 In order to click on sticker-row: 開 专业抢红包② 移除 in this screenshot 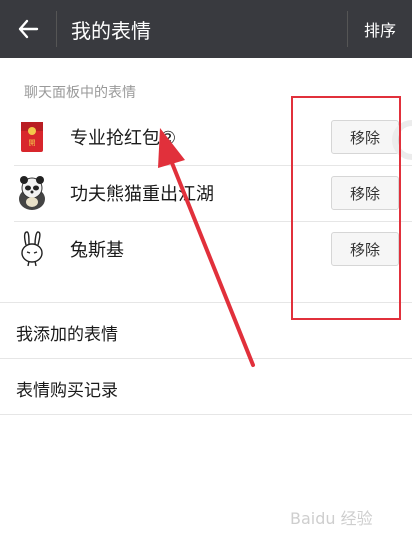, I will do `click(206, 137)`.